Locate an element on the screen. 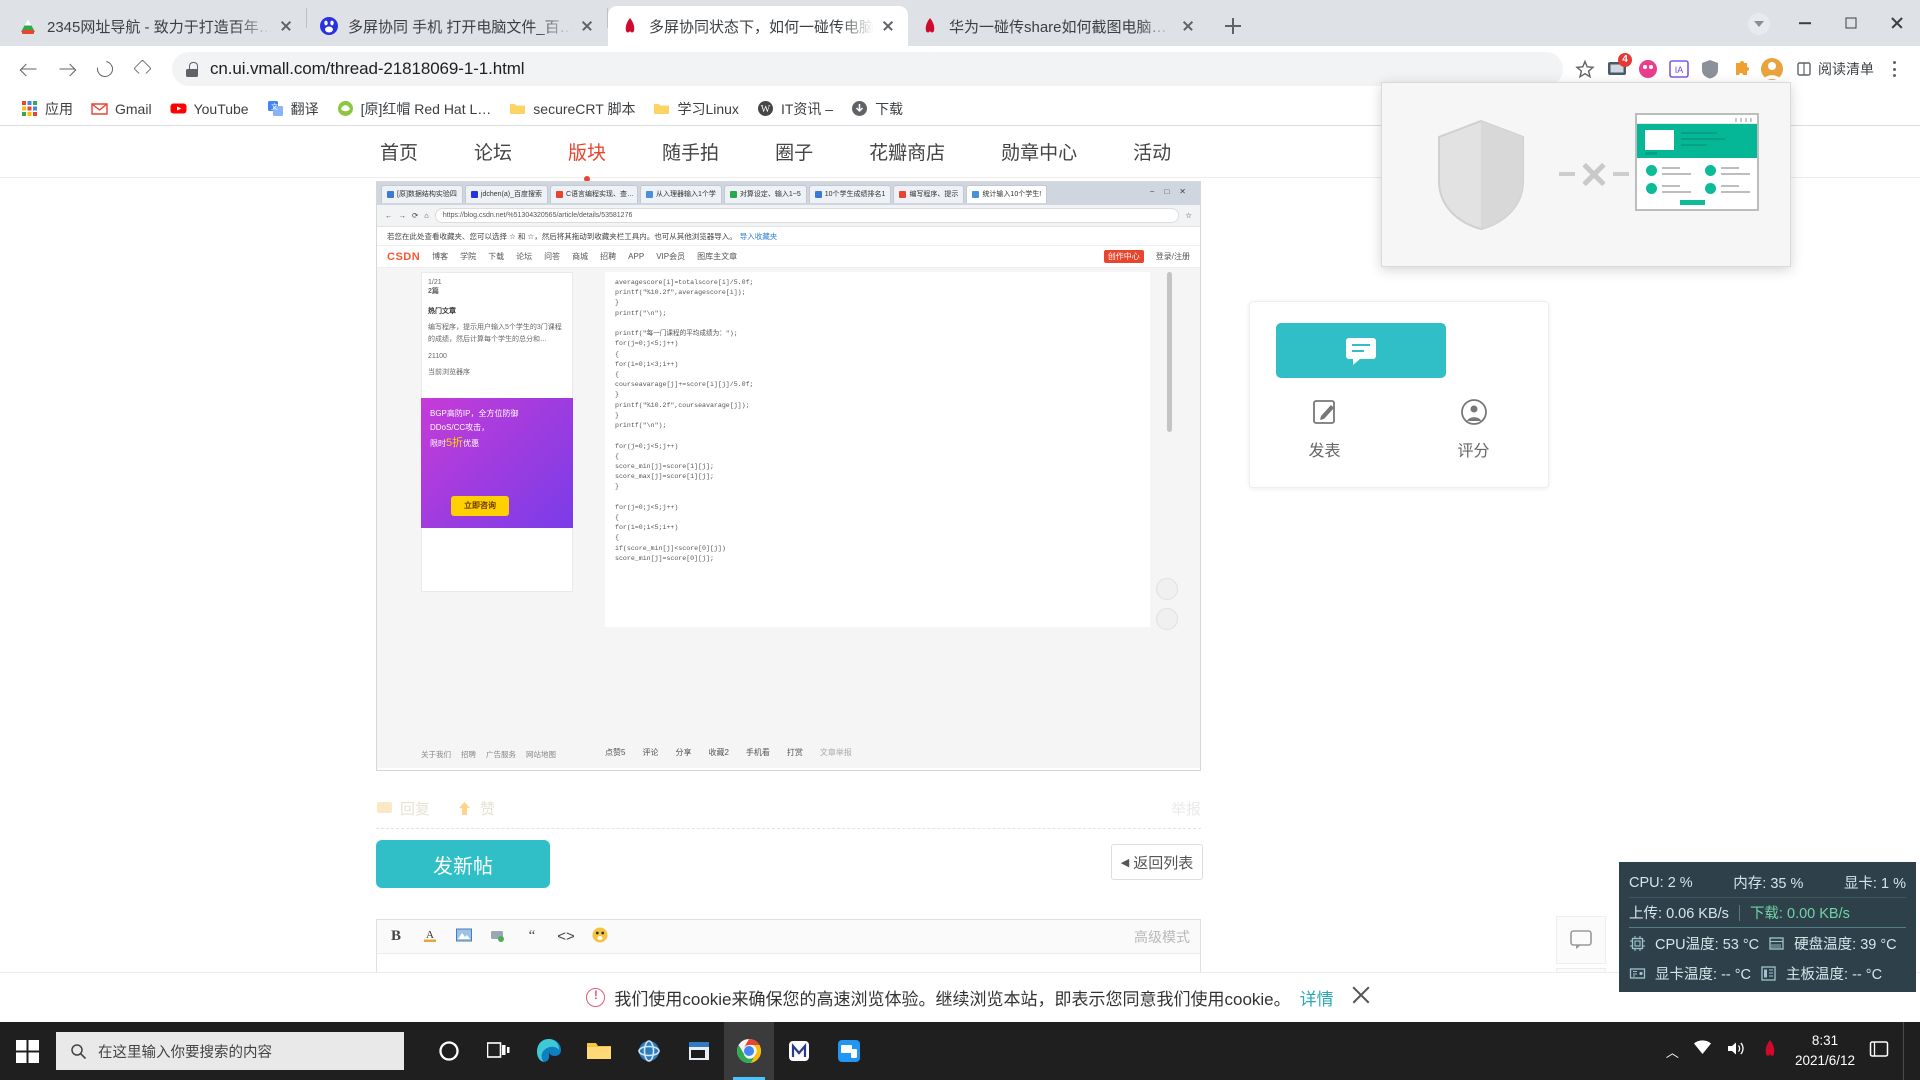 The height and width of the screenshot is (1080, 1920). new-post-button: 发新帖 is located at coordinates (463, 864).